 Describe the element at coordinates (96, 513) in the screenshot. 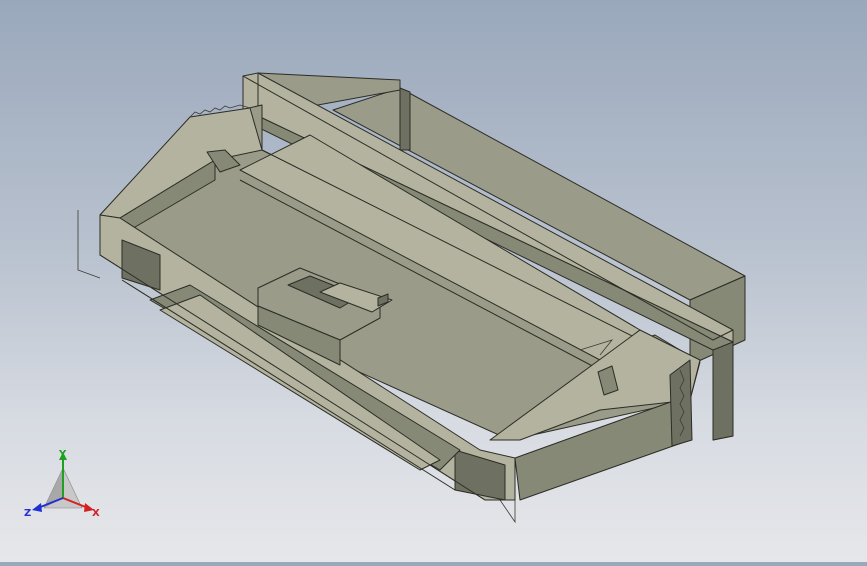

I see `x-axis-label: X` at that location.